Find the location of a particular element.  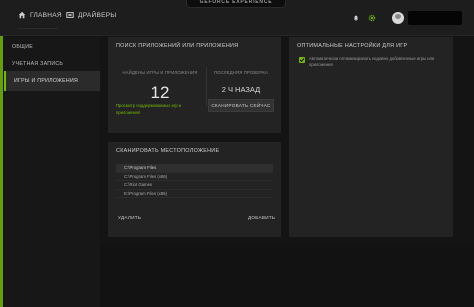

found-label: НАЙДЕНЫ ИГРЫ И ПРИЛОЖЕНИЯ is located at coordinates (160, 72).